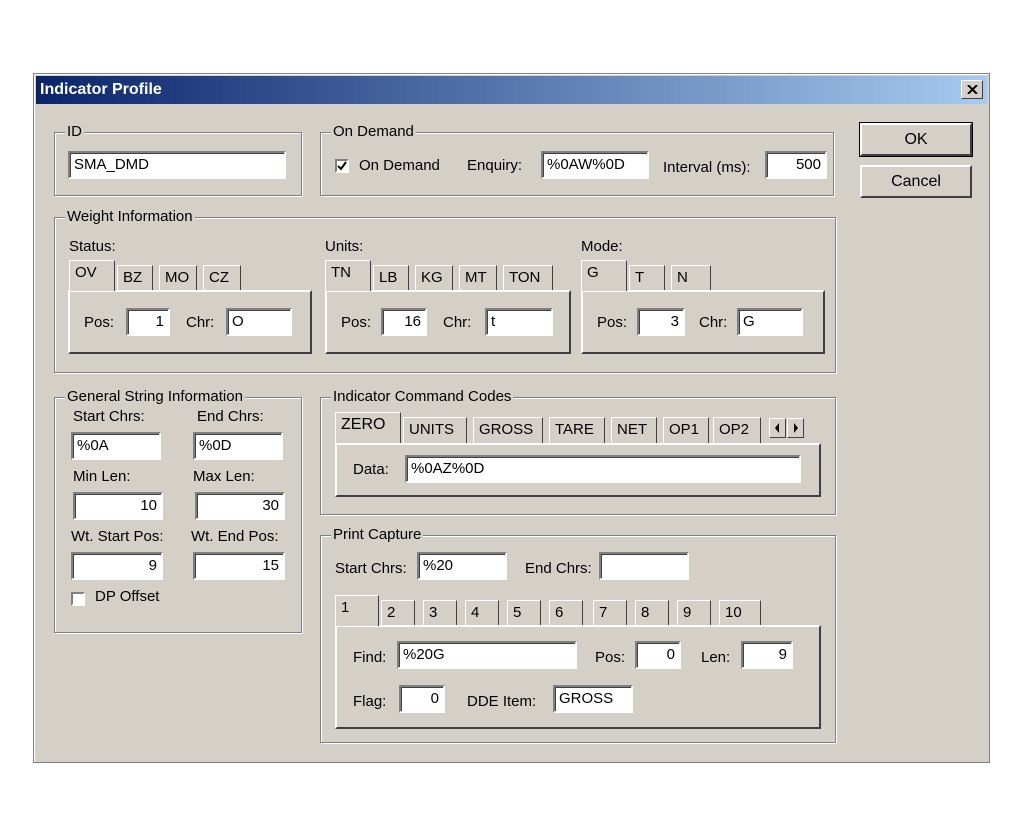  I want to click on end-chrs-label: End Chrs:, so click(230, 416).